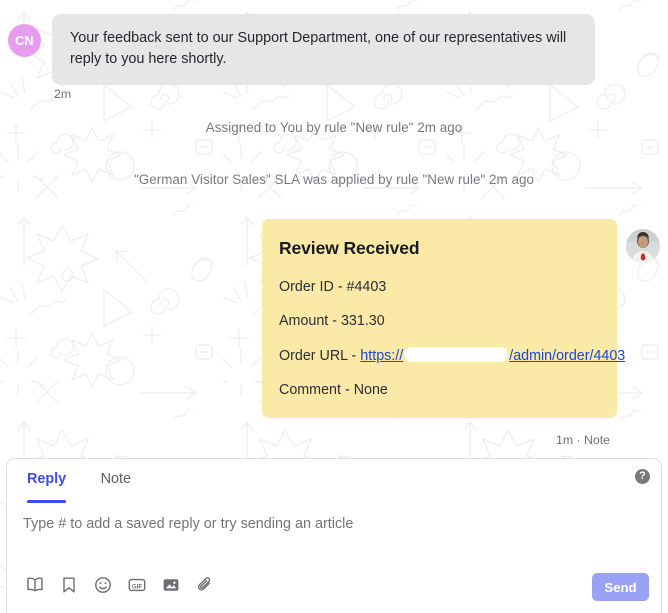 Image resolution: width=668 pixels, height=613 pixels. I want to click on message-input, so click(333, 524).